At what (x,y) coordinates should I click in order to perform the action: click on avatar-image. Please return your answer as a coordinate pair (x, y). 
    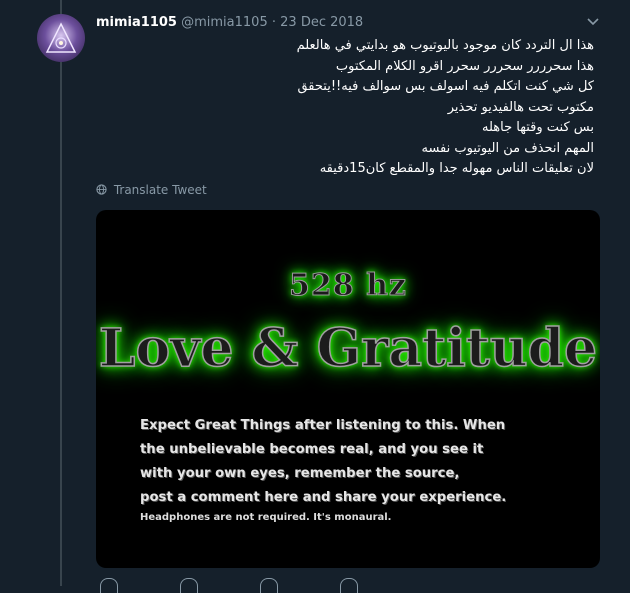
    Looking at the image, I should click on (61, 37).